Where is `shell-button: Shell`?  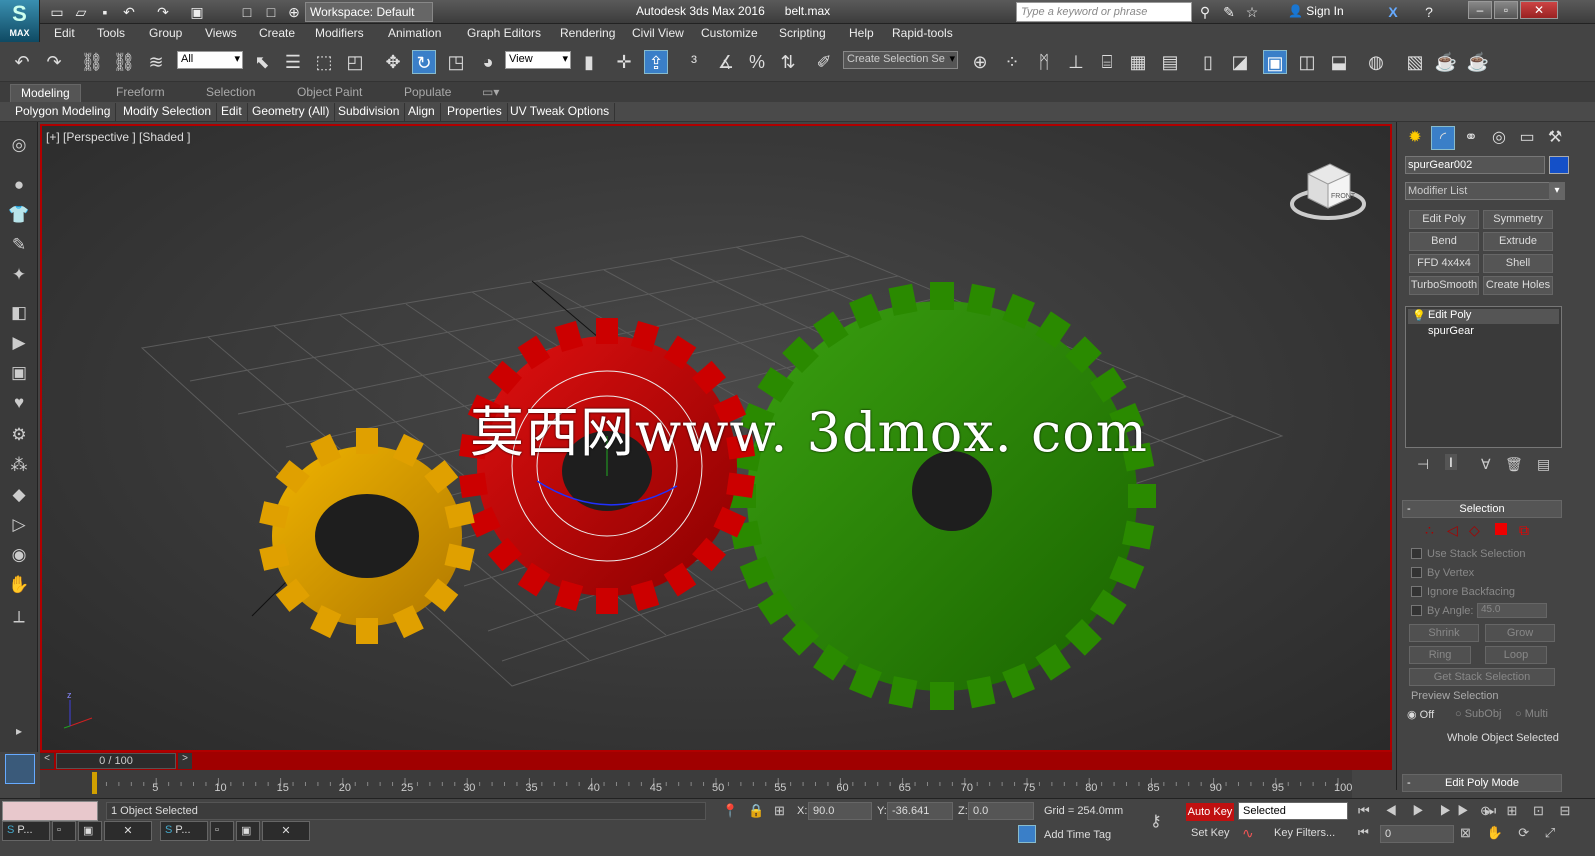 shell-button: Shell is located at coordinates (1518, 263).